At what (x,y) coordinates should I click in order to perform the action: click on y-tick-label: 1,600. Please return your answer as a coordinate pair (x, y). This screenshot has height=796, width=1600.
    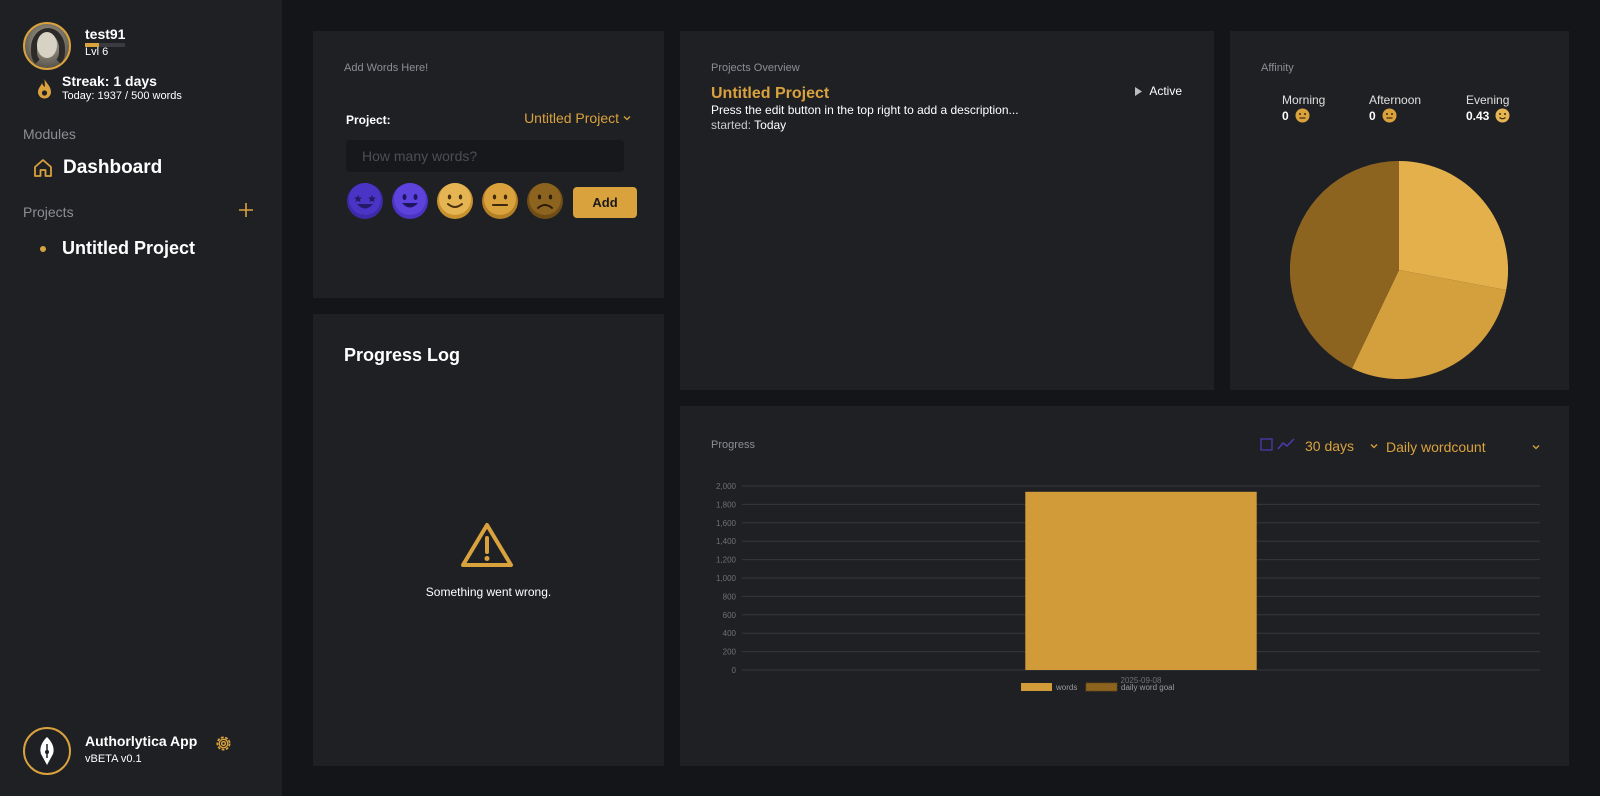
    Looking at the image, I should click on (726, 523).